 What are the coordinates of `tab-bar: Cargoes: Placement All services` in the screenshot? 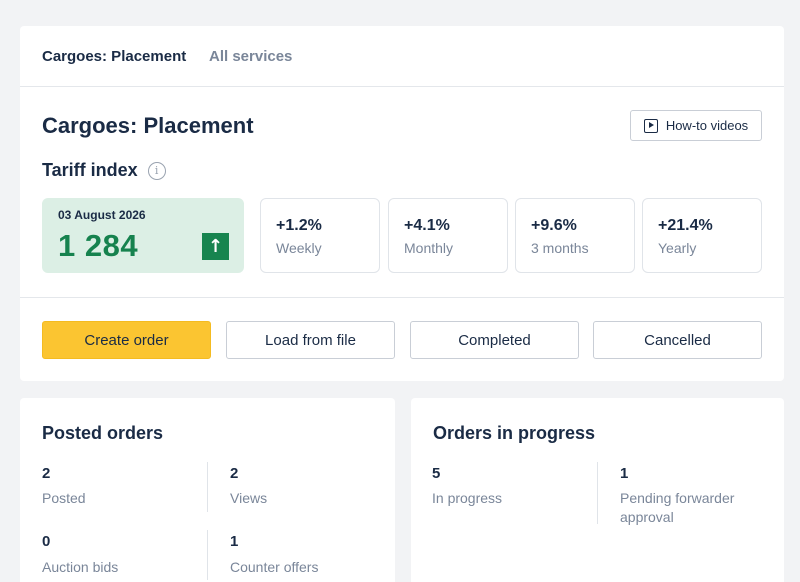 It's located at (402, 56).